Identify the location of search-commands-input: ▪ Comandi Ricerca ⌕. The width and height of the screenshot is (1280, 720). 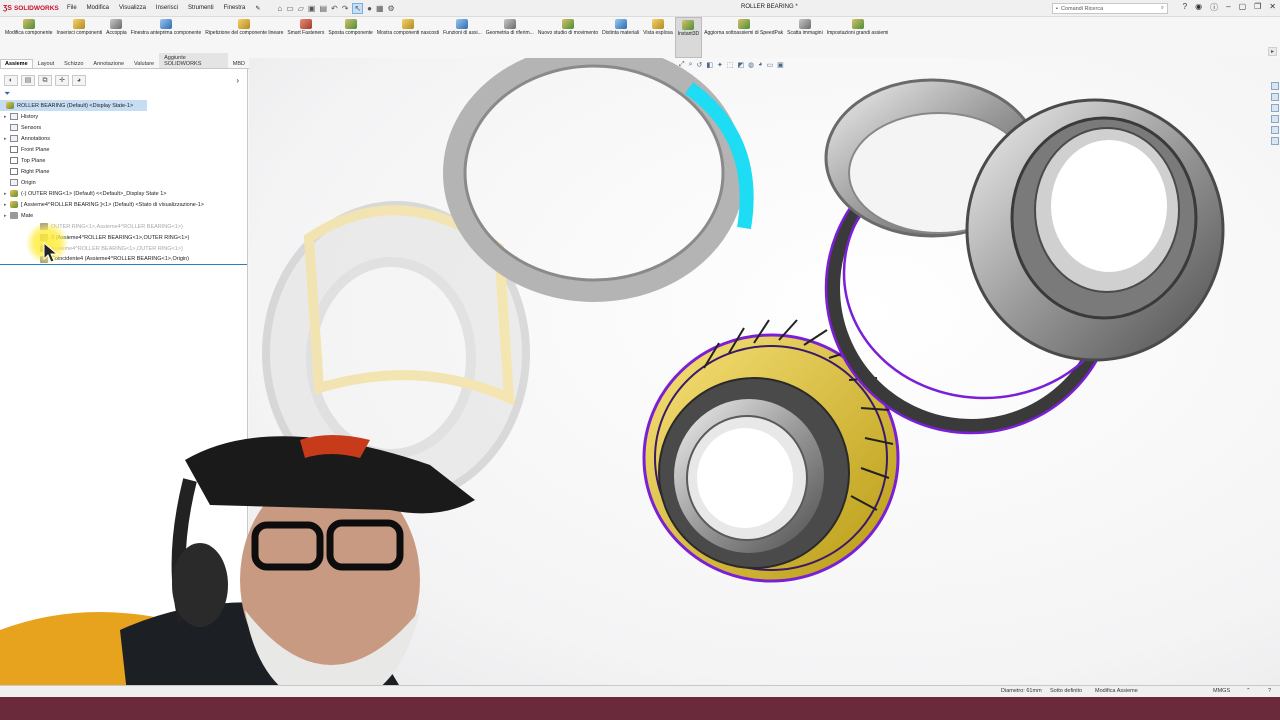
(1110, 8).